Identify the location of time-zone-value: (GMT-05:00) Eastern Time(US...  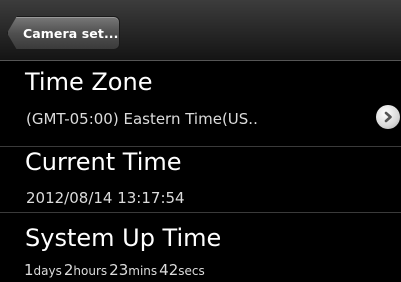
(142, 119).